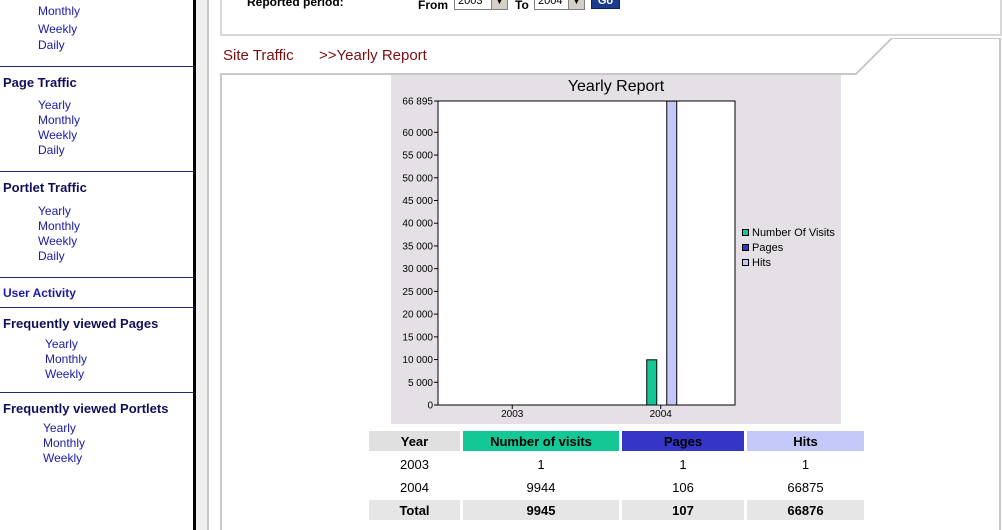  What do you see at coordinates (51, 256) in the screenshot?
I see `portlet-traffic-daily-link: Daily` at bounding box center [51, 256].